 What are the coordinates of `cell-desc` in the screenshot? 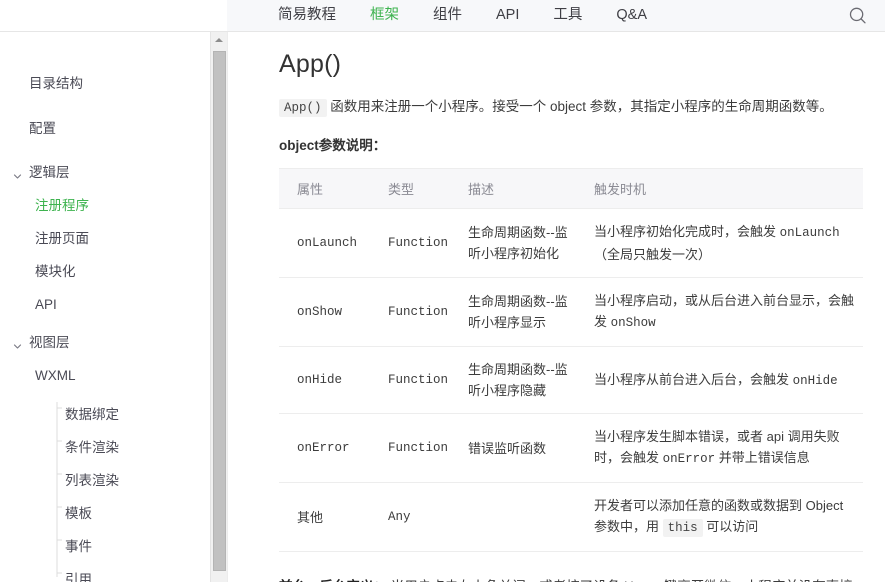 It's located at (513, 517).